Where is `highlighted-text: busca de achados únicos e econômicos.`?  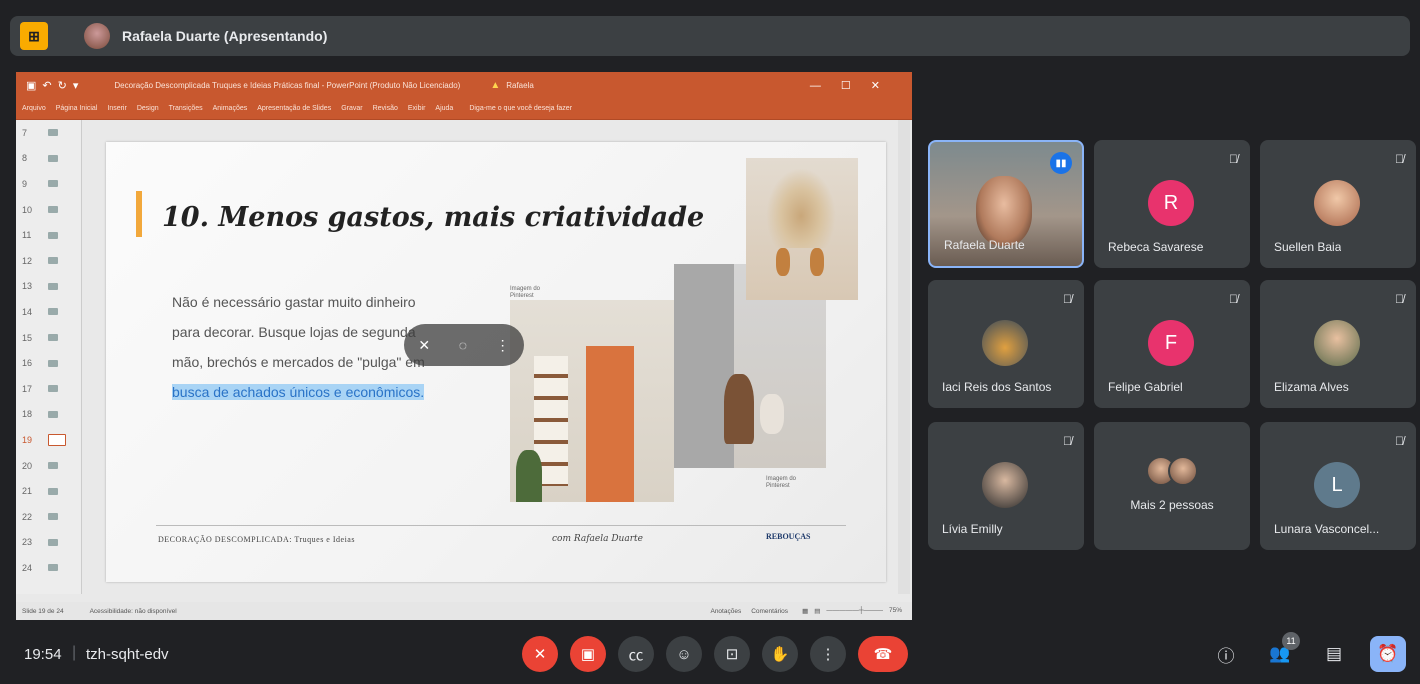
highlighted-text: busca de achados únicos e econômicos. is located at coordinates (298, 392).